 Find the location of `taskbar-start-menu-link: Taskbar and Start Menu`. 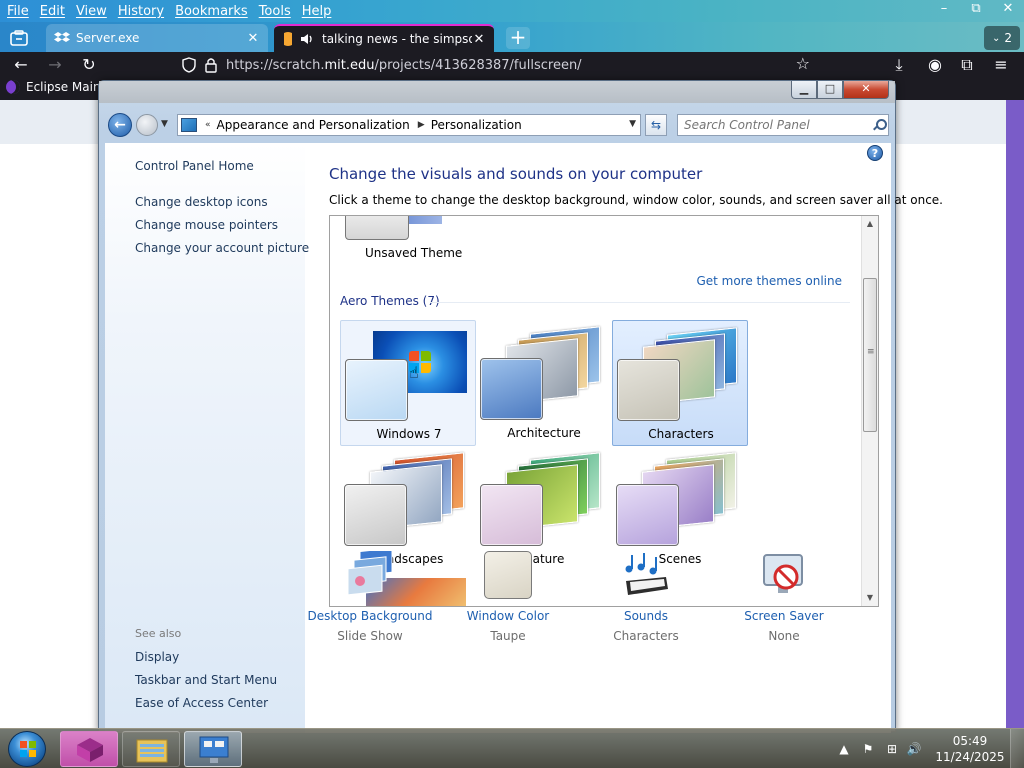

taskbar-start-menu-link: Taskbar and Start Menu is located at coordinates (206, 680).